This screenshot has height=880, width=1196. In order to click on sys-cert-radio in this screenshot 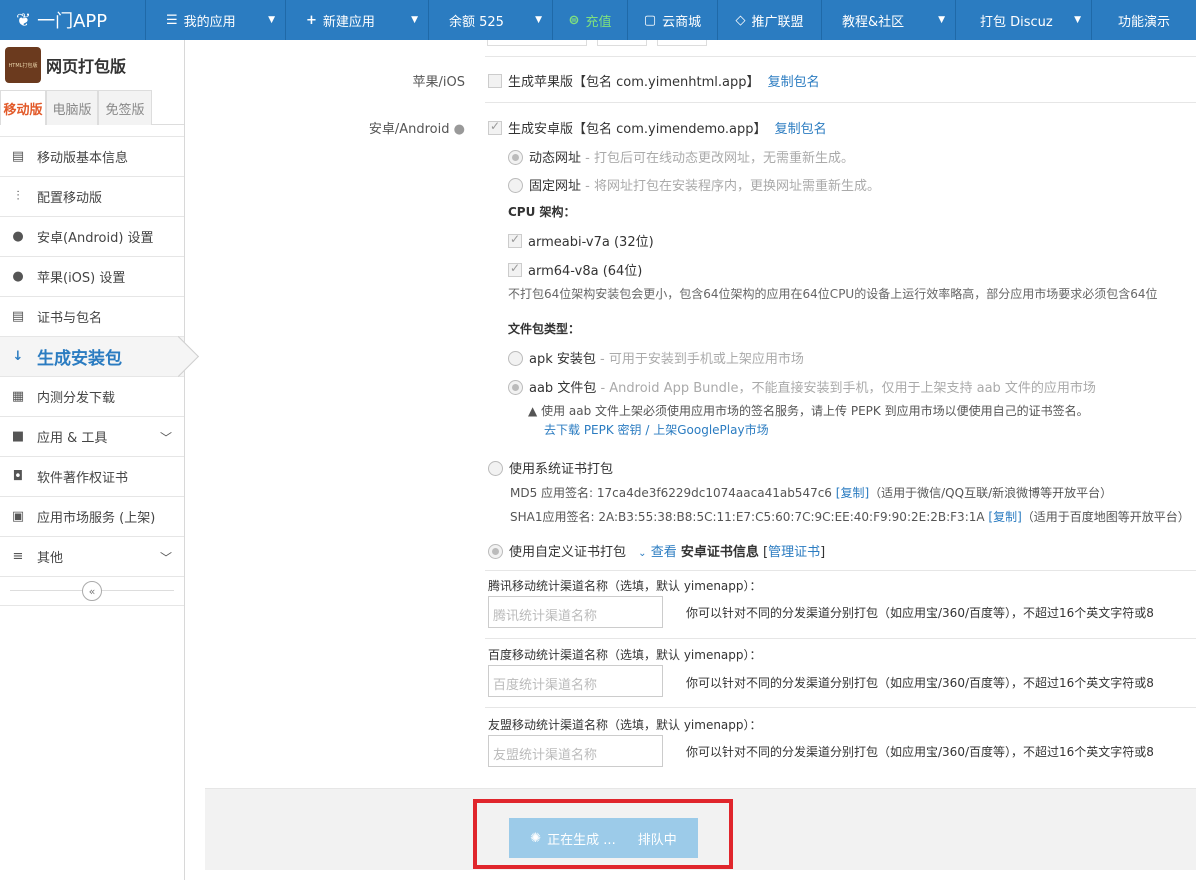, I will do `click(495, 468)`.